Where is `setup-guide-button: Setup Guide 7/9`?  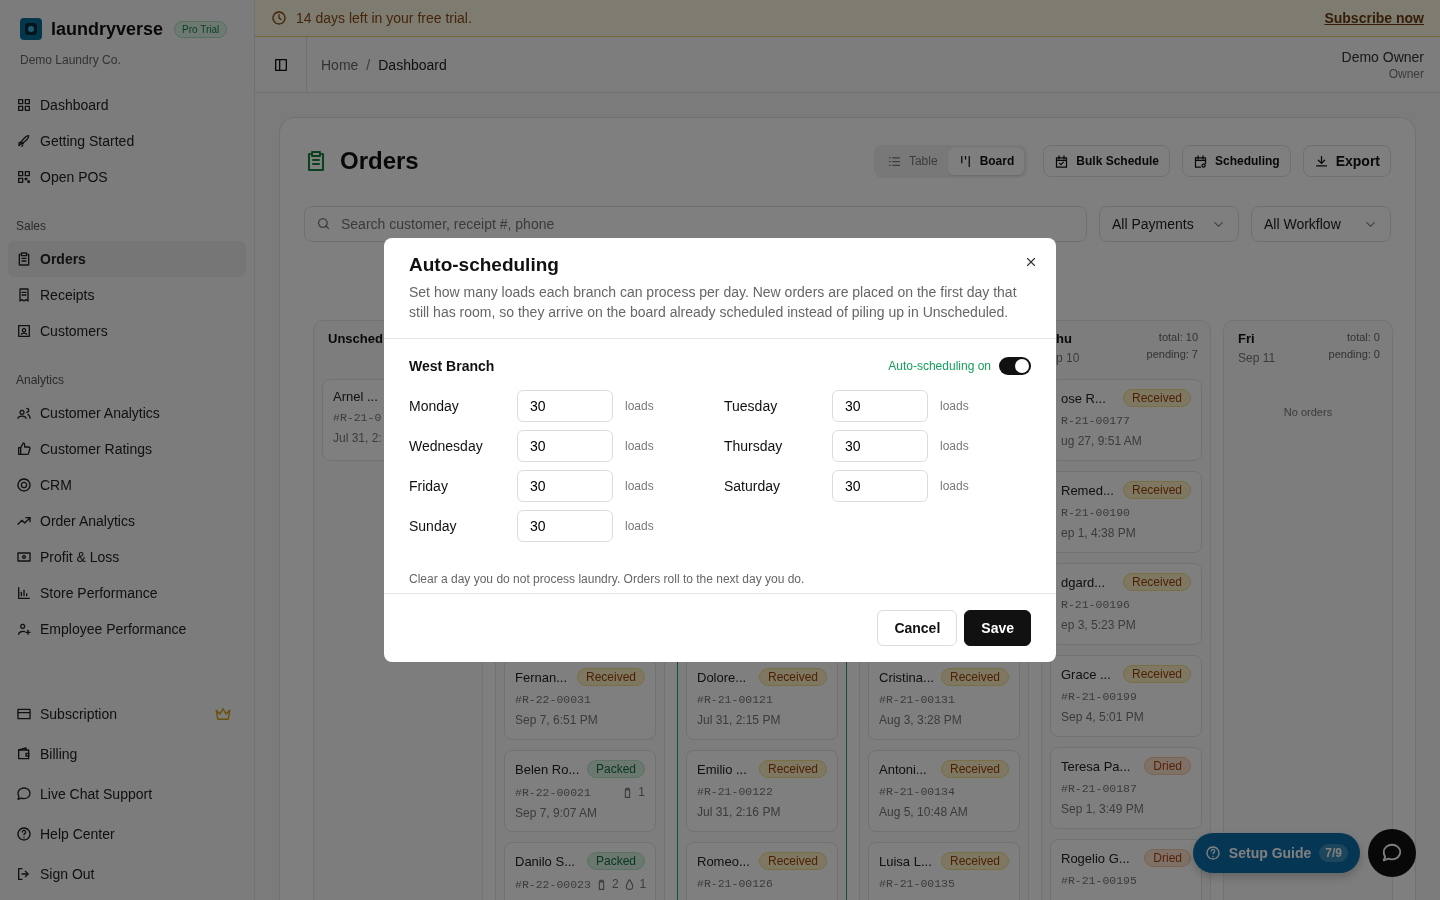 setup-guide-button: Setup Guide 7/9 is located at coordinates (1276, 853).